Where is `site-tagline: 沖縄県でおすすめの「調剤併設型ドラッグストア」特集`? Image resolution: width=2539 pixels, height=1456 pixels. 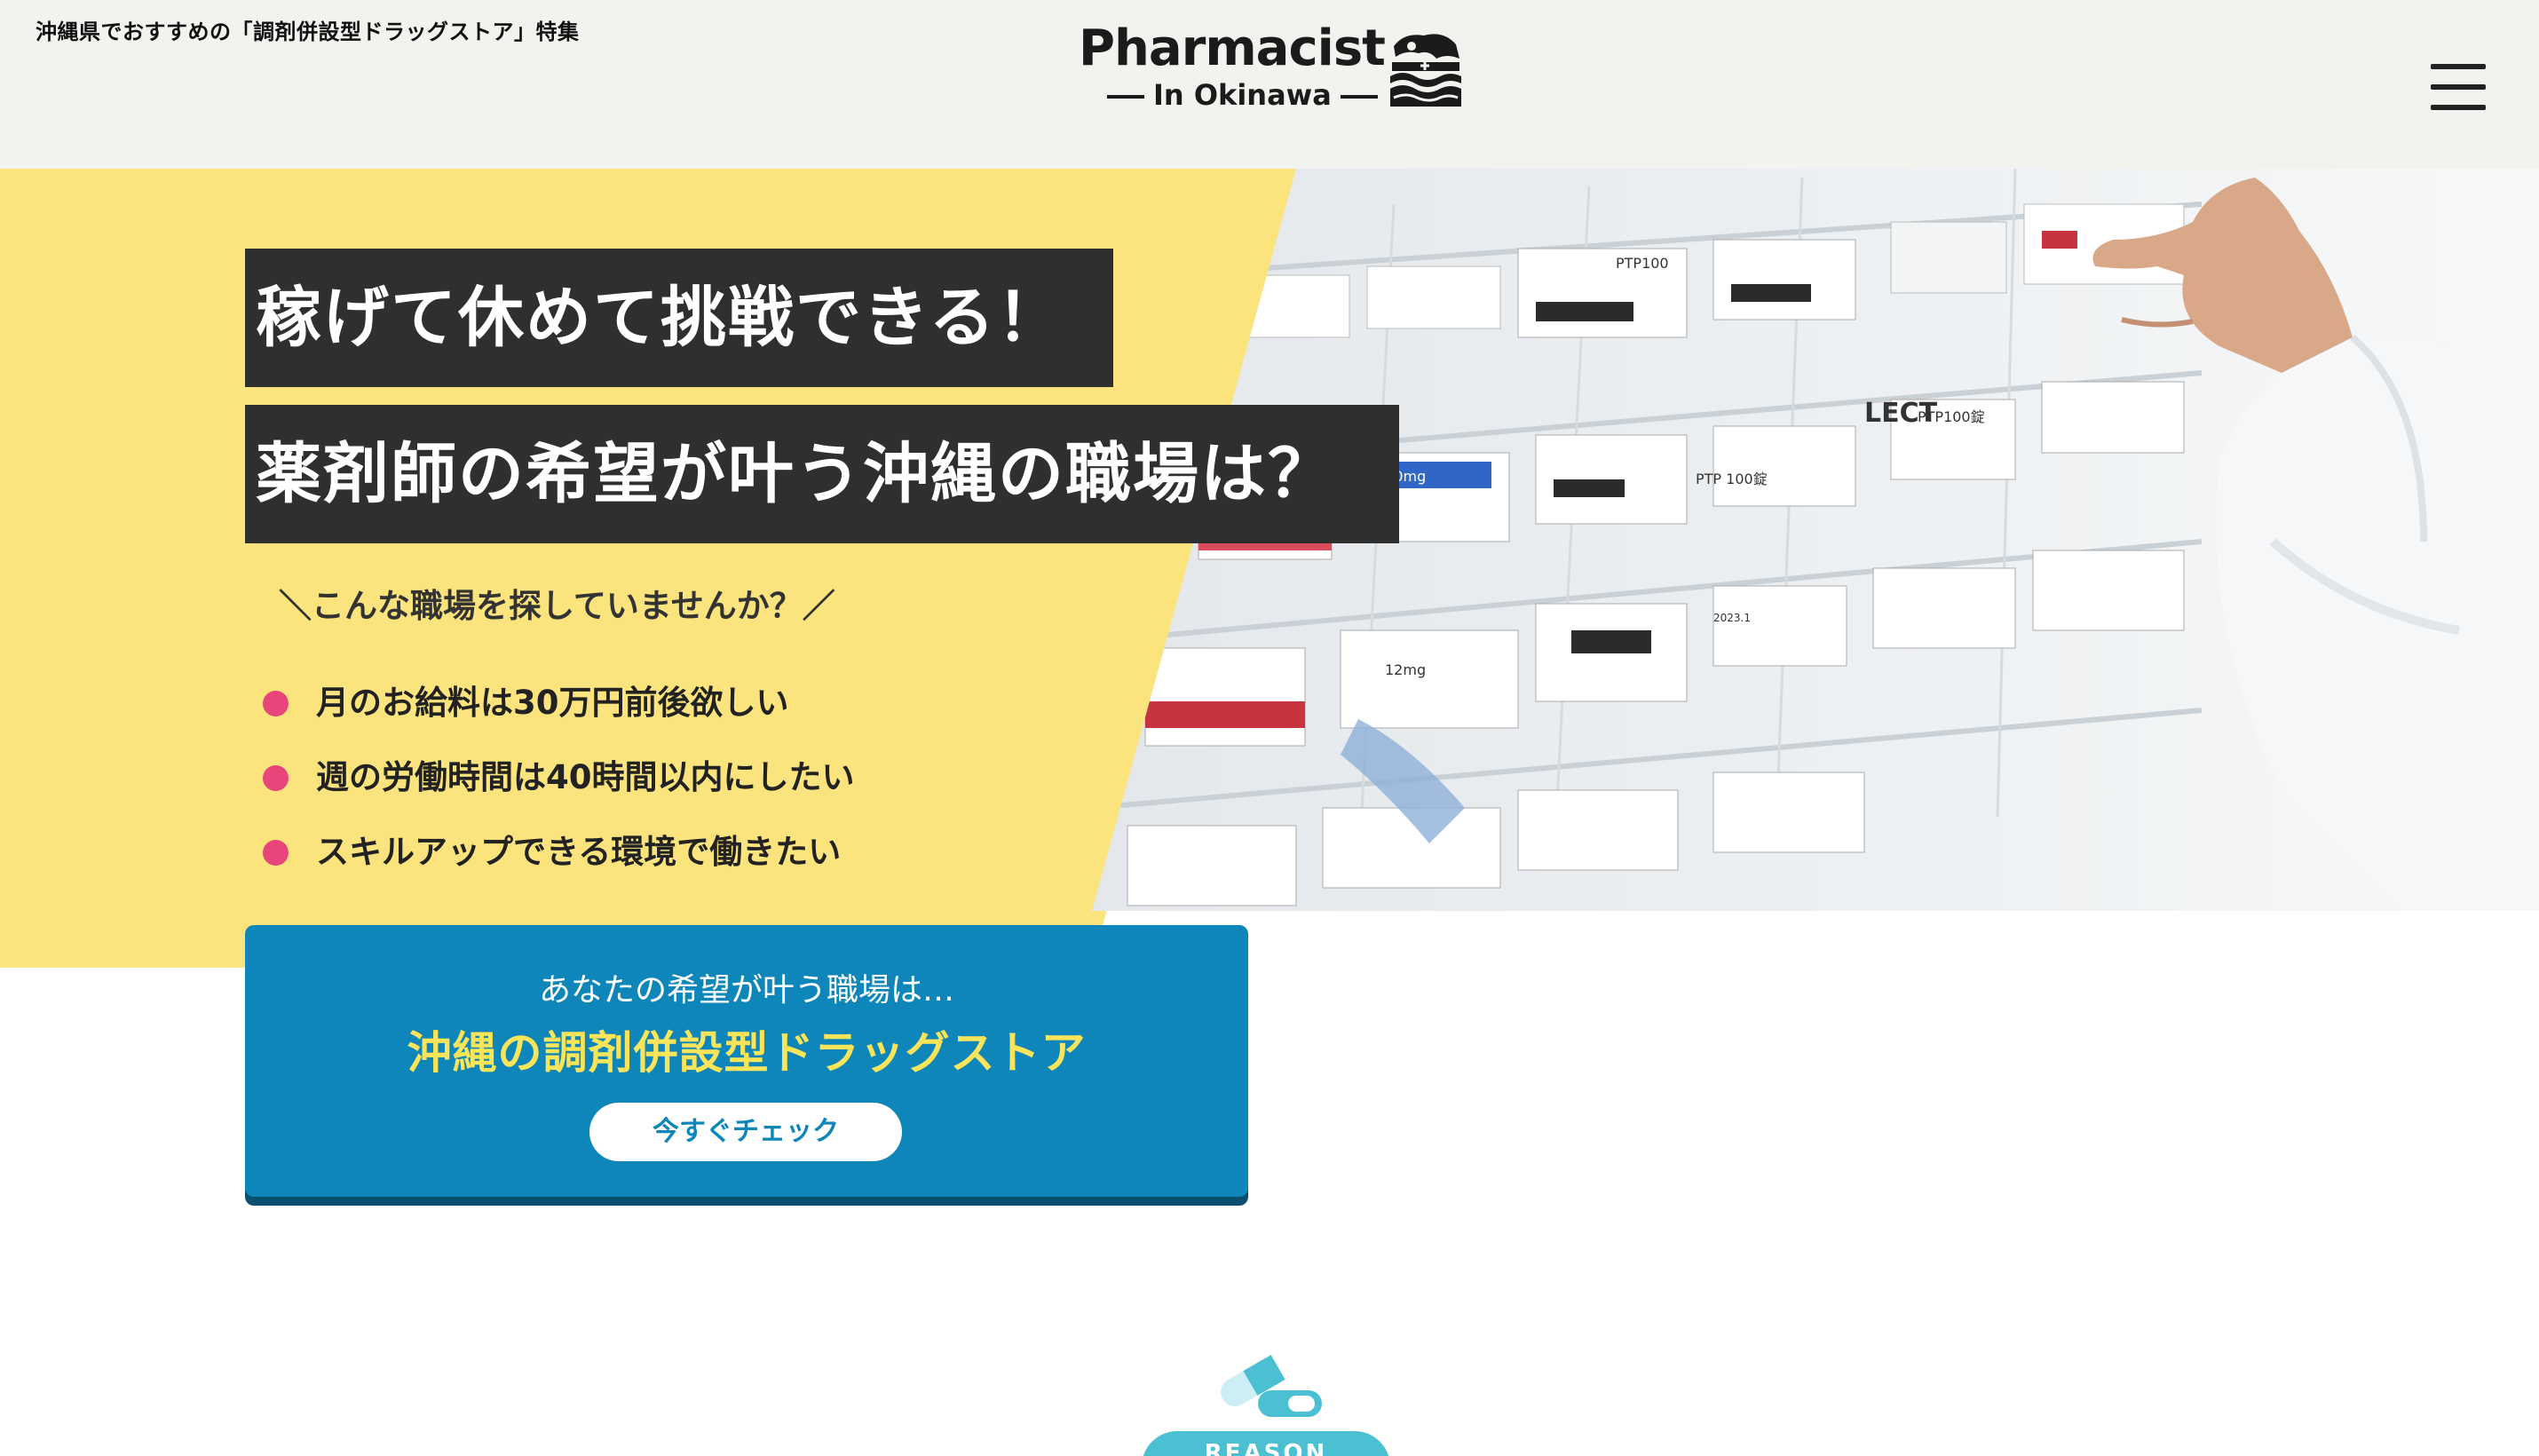 site-tagline: 沖縄県でおすすめの「調剤併設型ドラッグストア」特集 is located at coordinates (308, 32).